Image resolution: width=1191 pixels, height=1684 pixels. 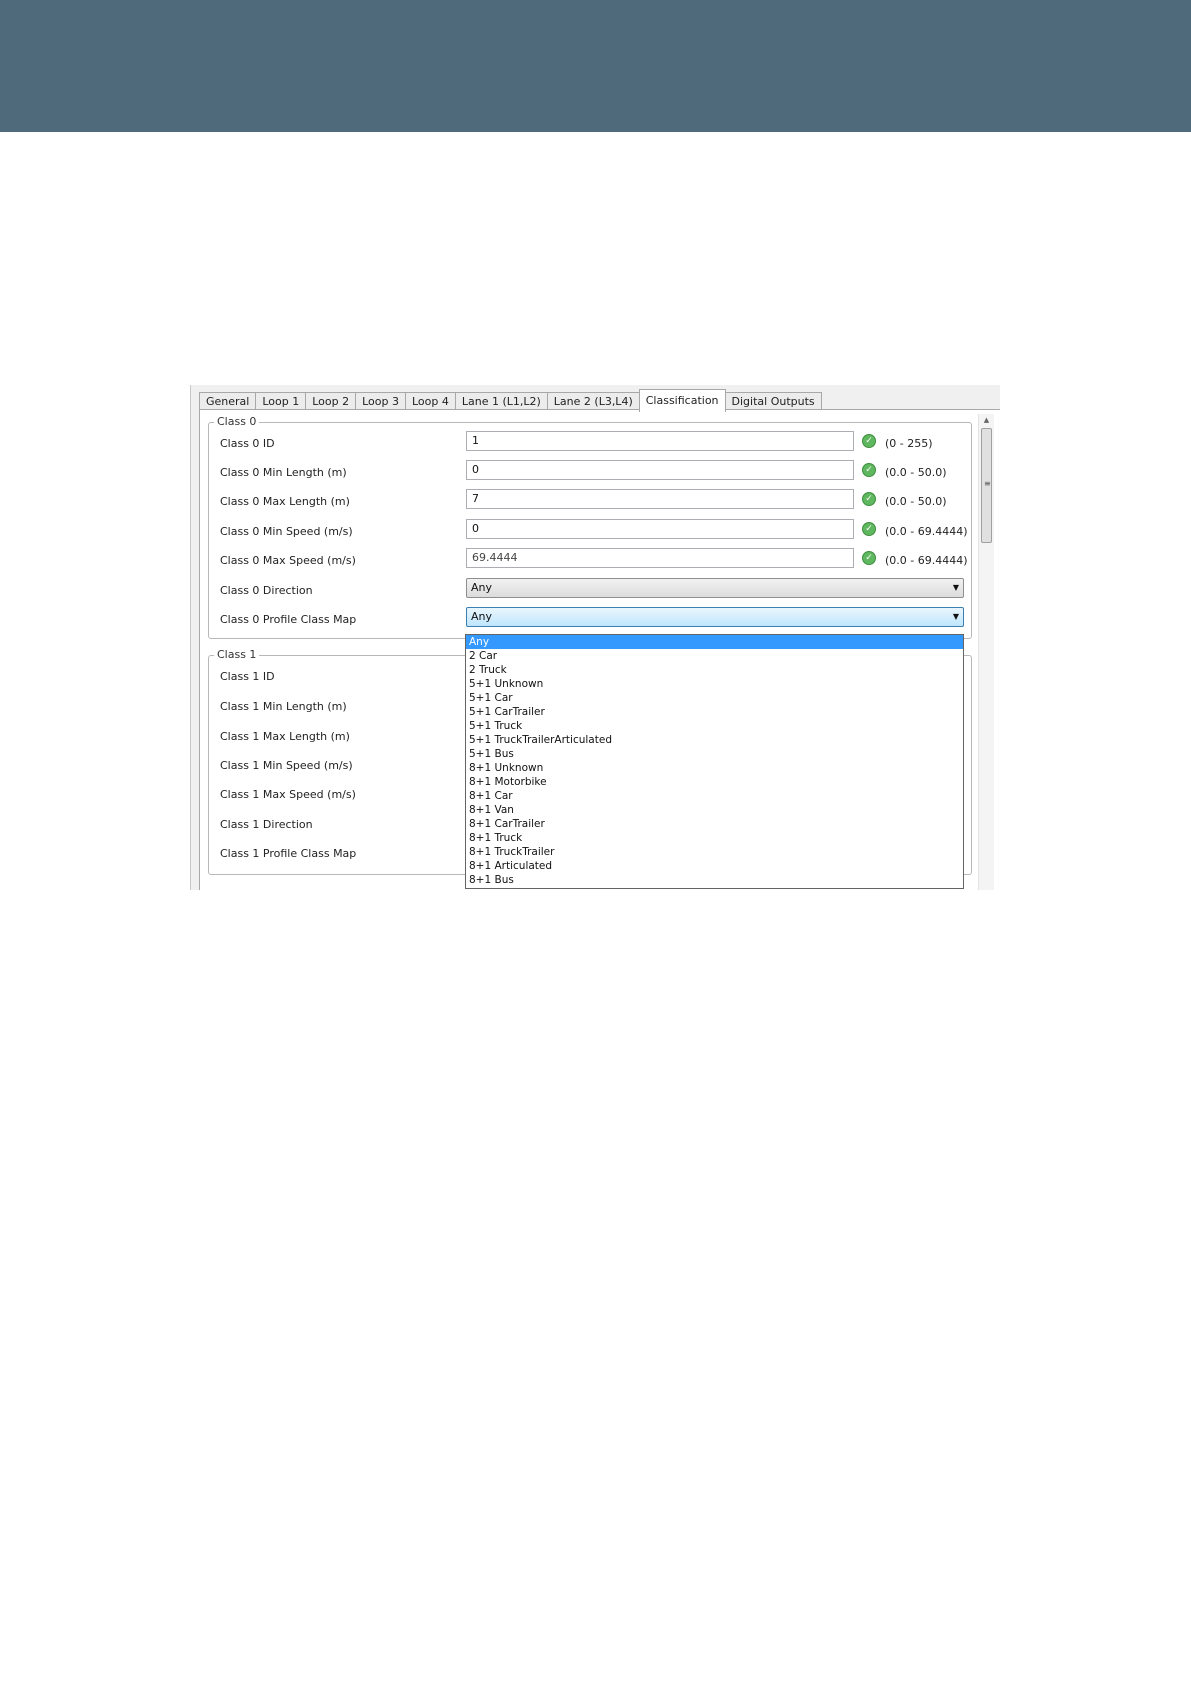 What do you see at coordinates (714, 754) in the screenshot?
I see `dropdown-option: 5+1 Bus` at bounding box center [714, 754].